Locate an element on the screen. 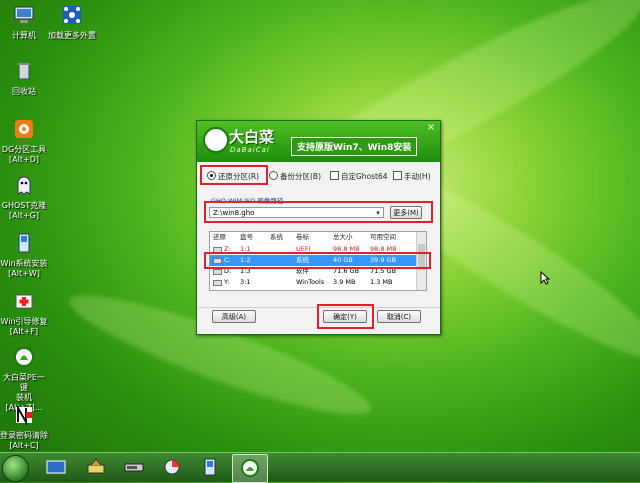 The height and width of the screenshot is (483, 640). desktop-show-icon is located at coordinates (56, 467).